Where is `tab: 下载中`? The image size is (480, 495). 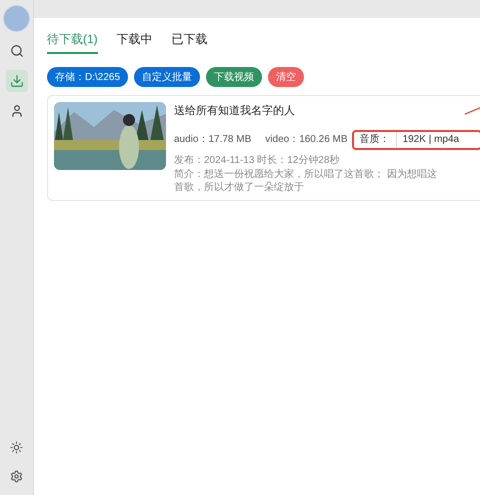 tab: 下载中 is located at coordinates (134, 42).